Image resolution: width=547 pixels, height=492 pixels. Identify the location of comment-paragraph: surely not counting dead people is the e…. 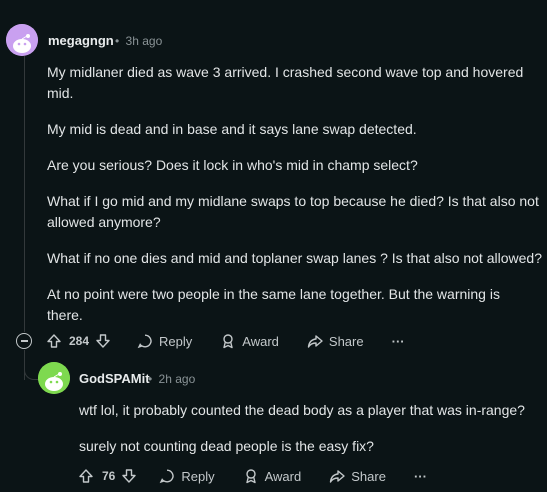
(226, 446).